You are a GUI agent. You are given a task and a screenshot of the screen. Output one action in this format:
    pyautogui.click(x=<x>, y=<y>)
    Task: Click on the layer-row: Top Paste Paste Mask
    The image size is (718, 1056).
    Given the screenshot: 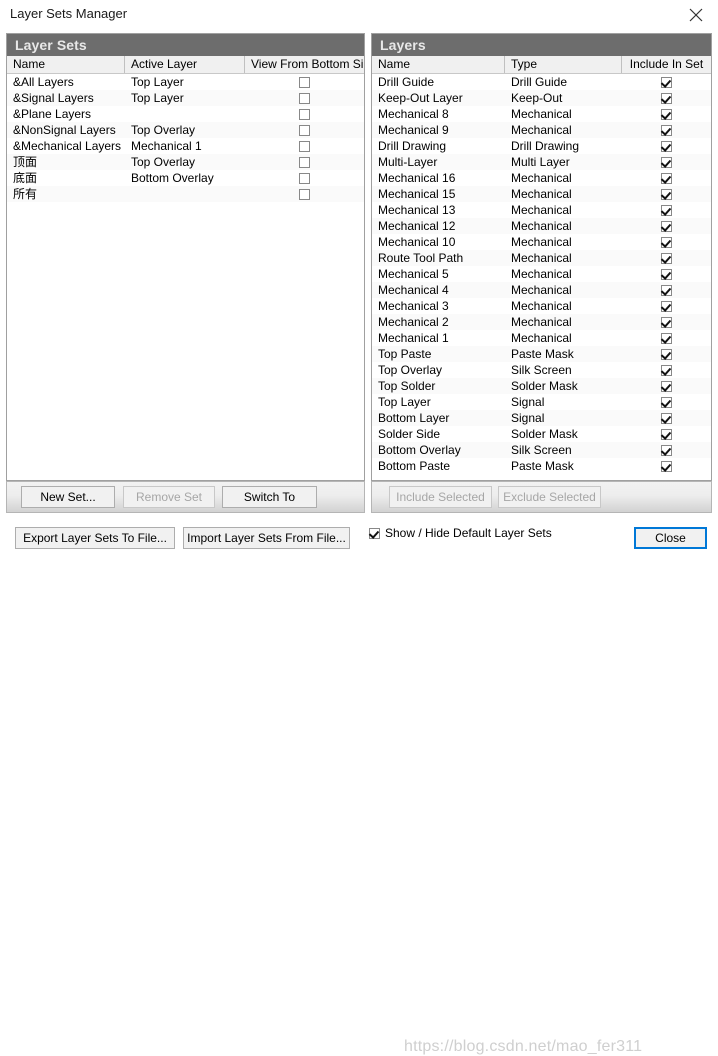 What is the action you would take?
    pyautogui.click(x=541, y=354)
    